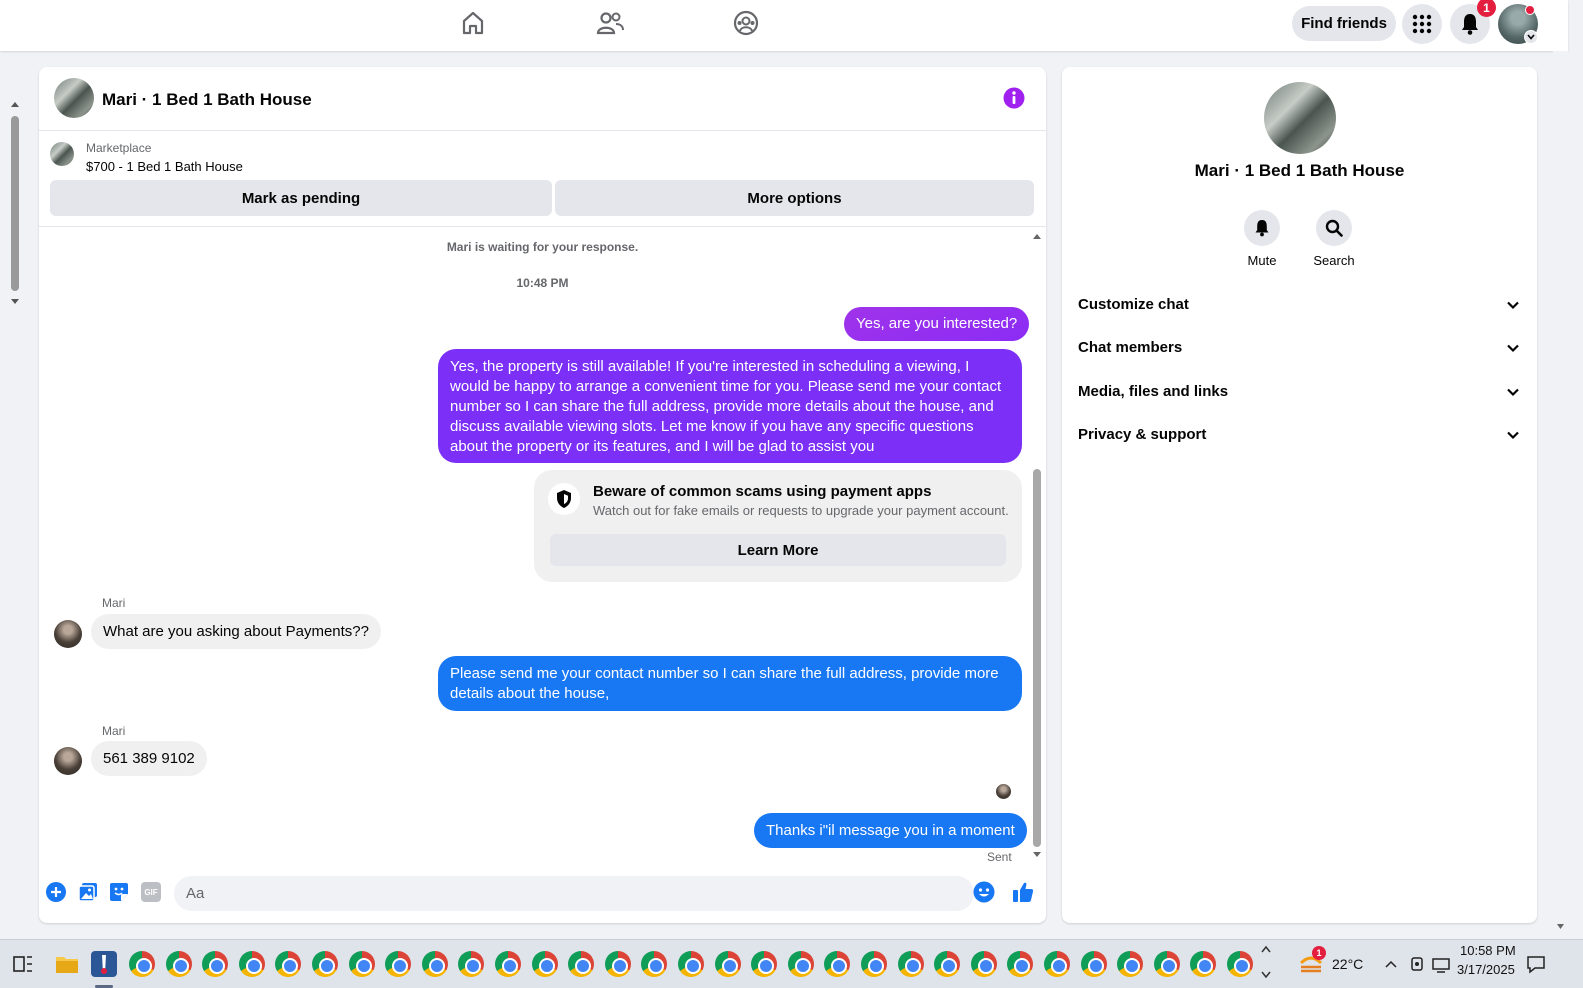 This screenshot has width=1583, height=988. What do you see at coordinates (473, 23) in the screenshot?
I see `home-icon` at bounding box center [473, 23].